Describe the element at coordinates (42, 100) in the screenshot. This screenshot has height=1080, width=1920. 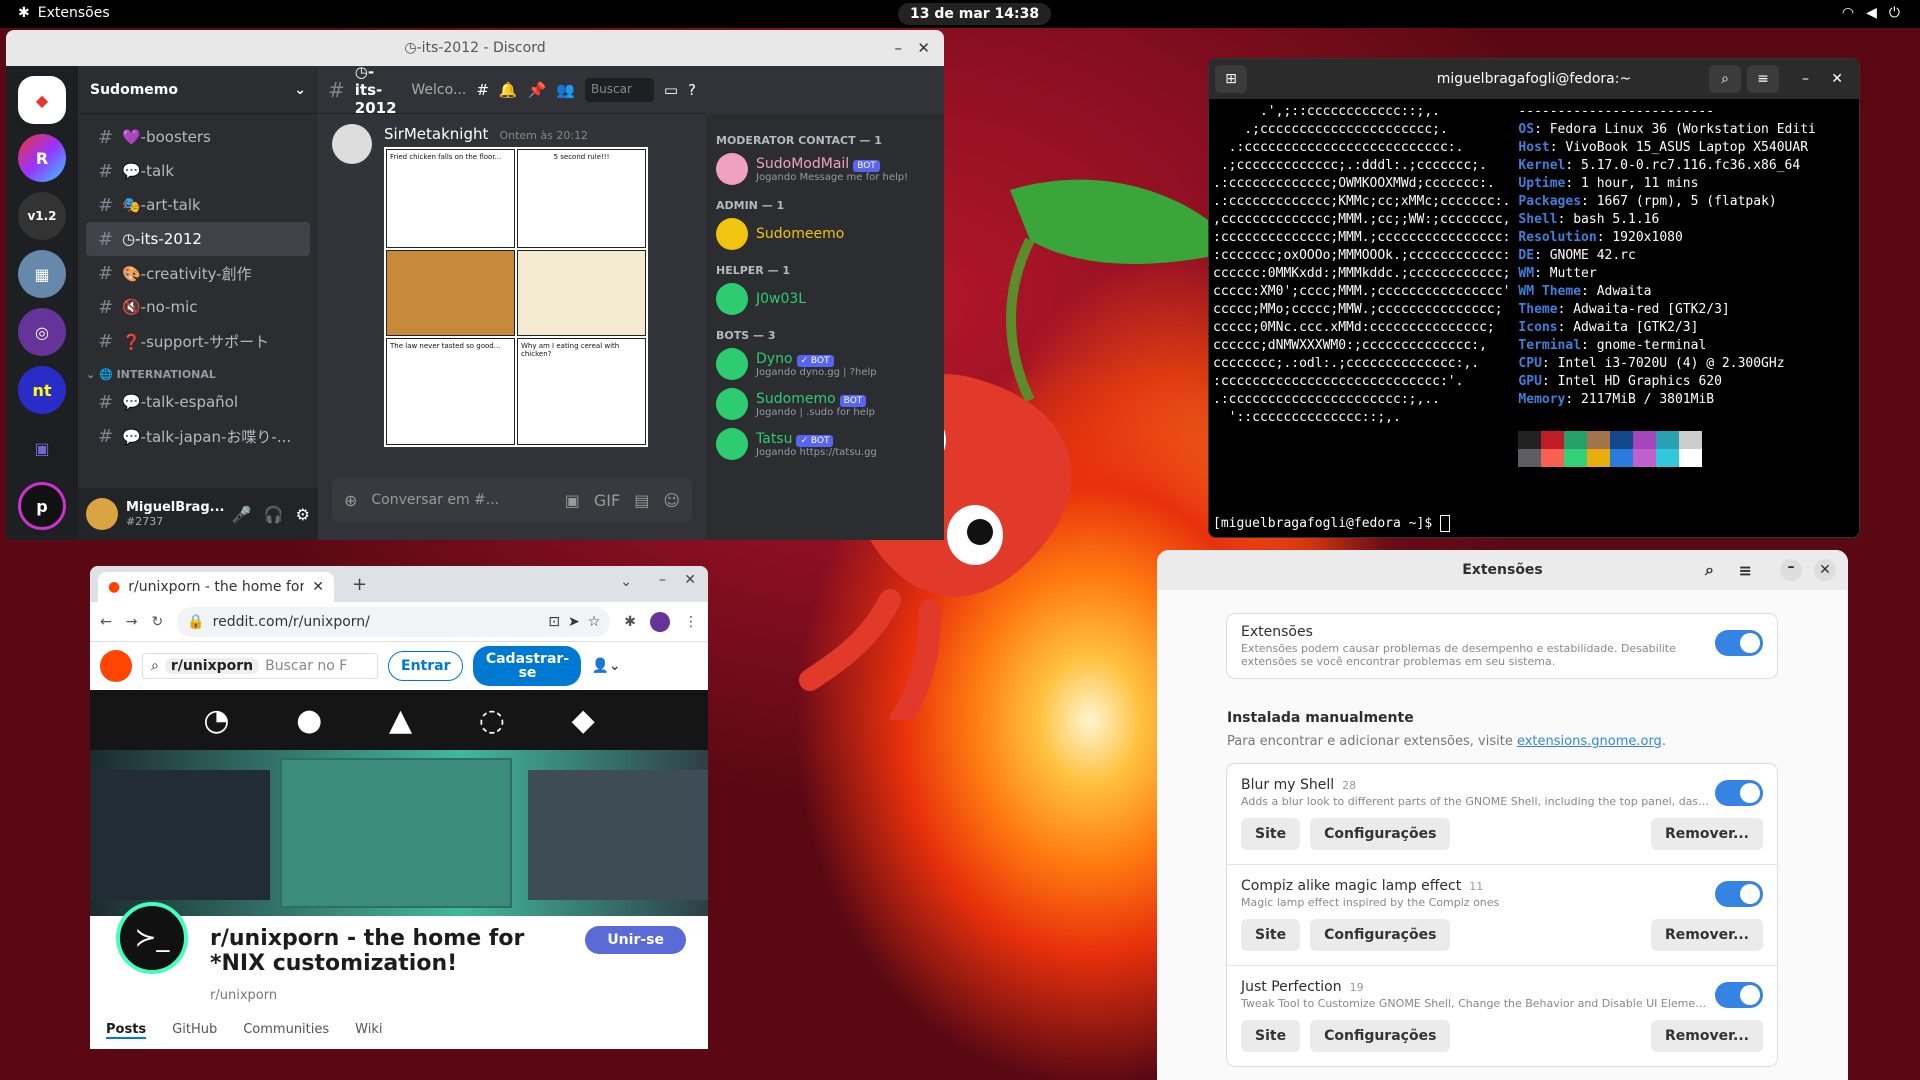
I see `server-icon-sudomemo: ◆` at that location.